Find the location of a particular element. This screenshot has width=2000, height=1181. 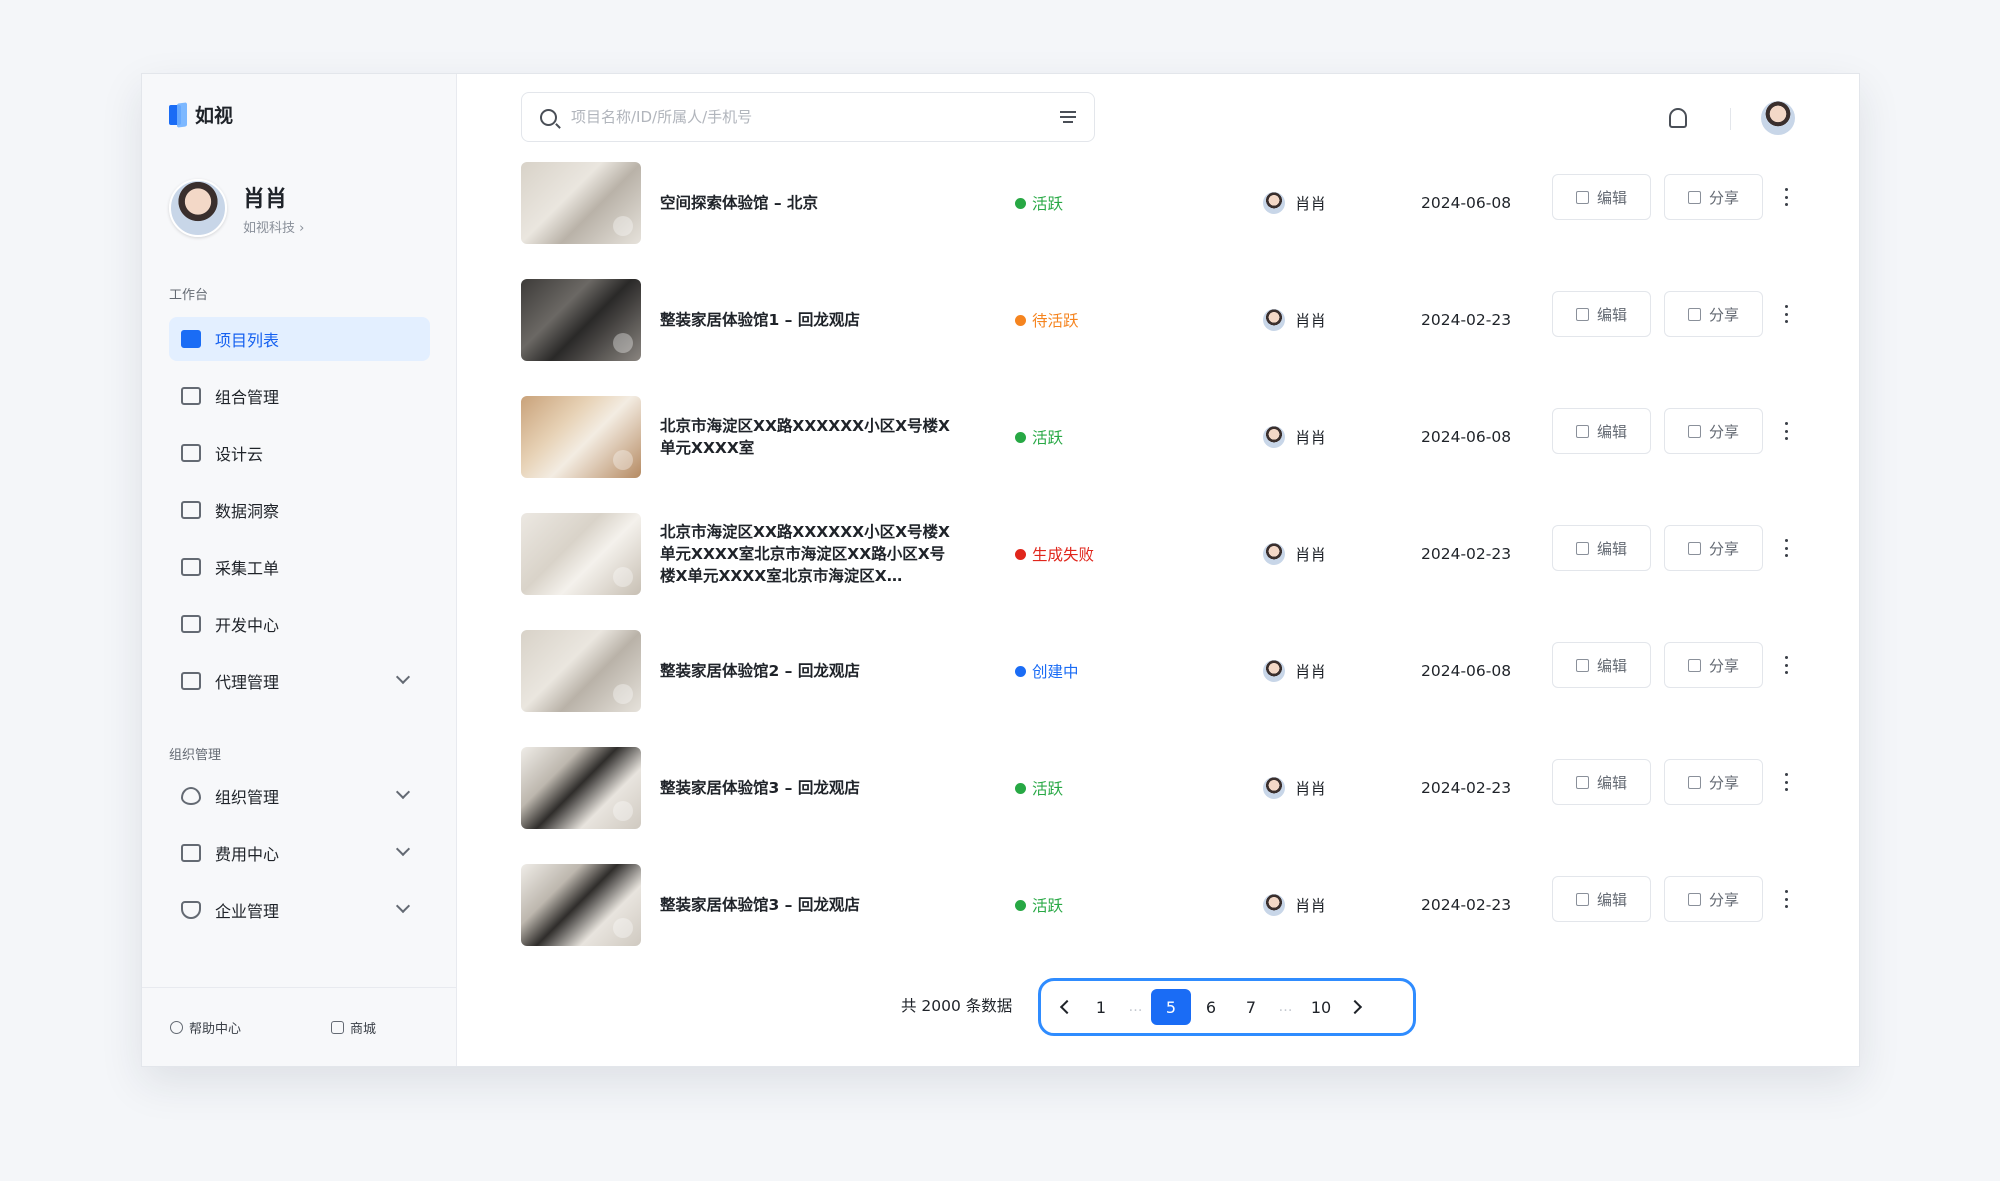

sidebar-item-design-cloud: 设计云 is located at coordinates (299, 453).